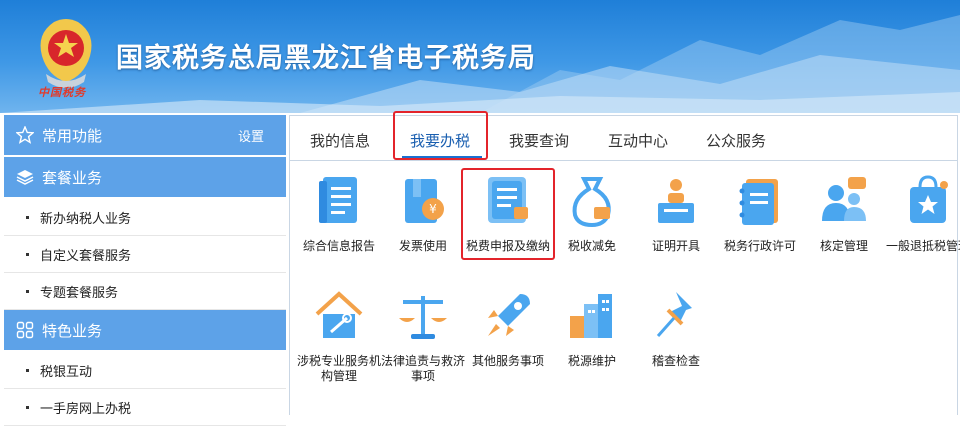 The height and width of the screenshot is (426, 960). What do you see at coordinates (844, 199) in the screenshot?
I see `users-chat-icon` at bounding box center [844, 199].